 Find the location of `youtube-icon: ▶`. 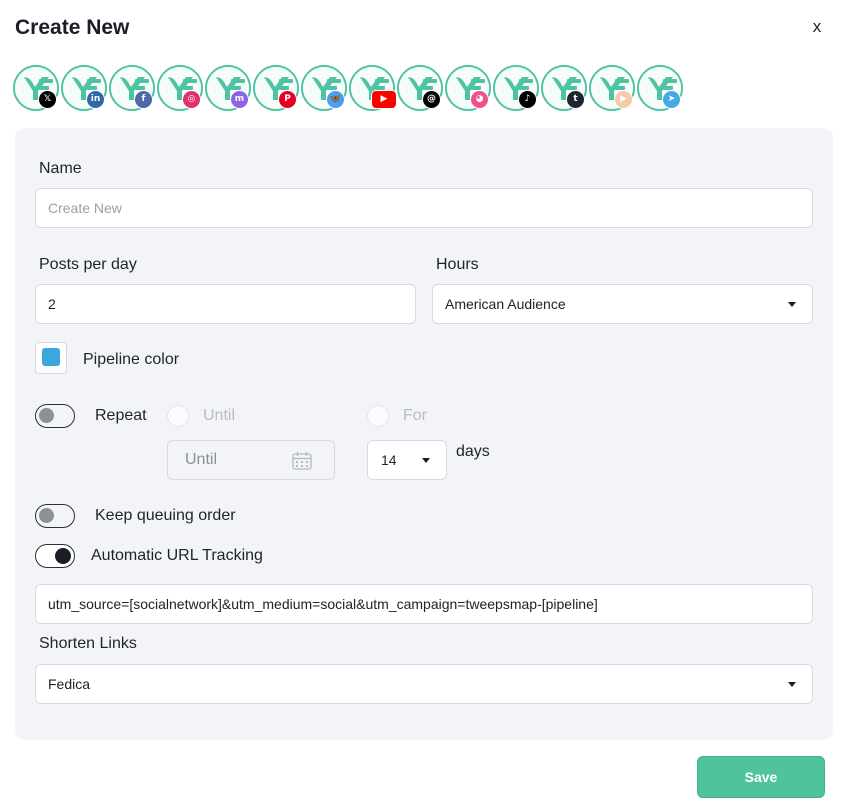

youtube-icon: ▶ is located at coordinates (384, 99).